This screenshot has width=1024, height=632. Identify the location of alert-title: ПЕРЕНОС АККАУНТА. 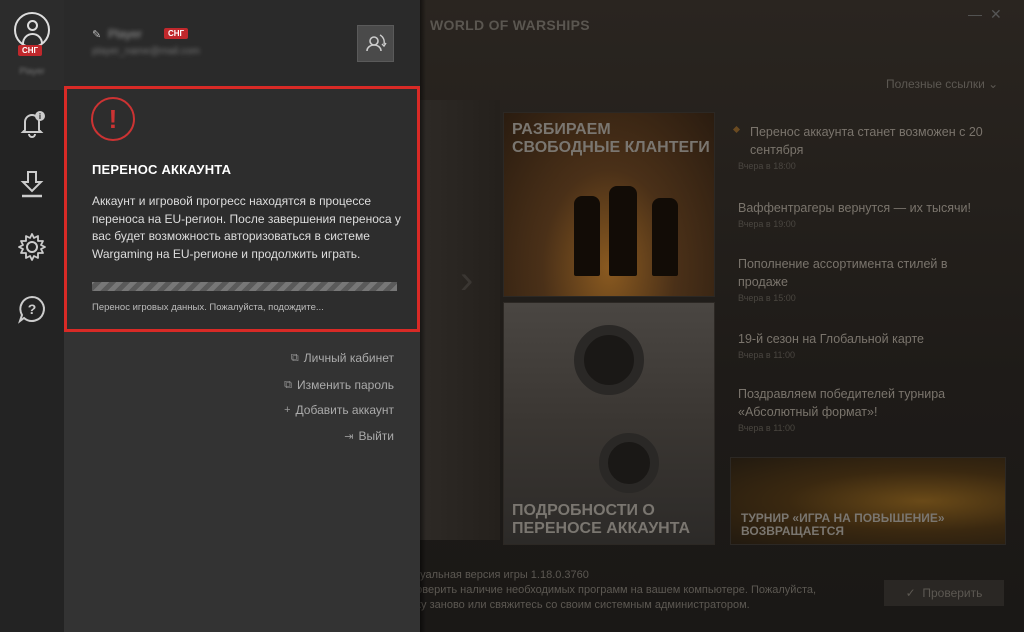
(162, 169).